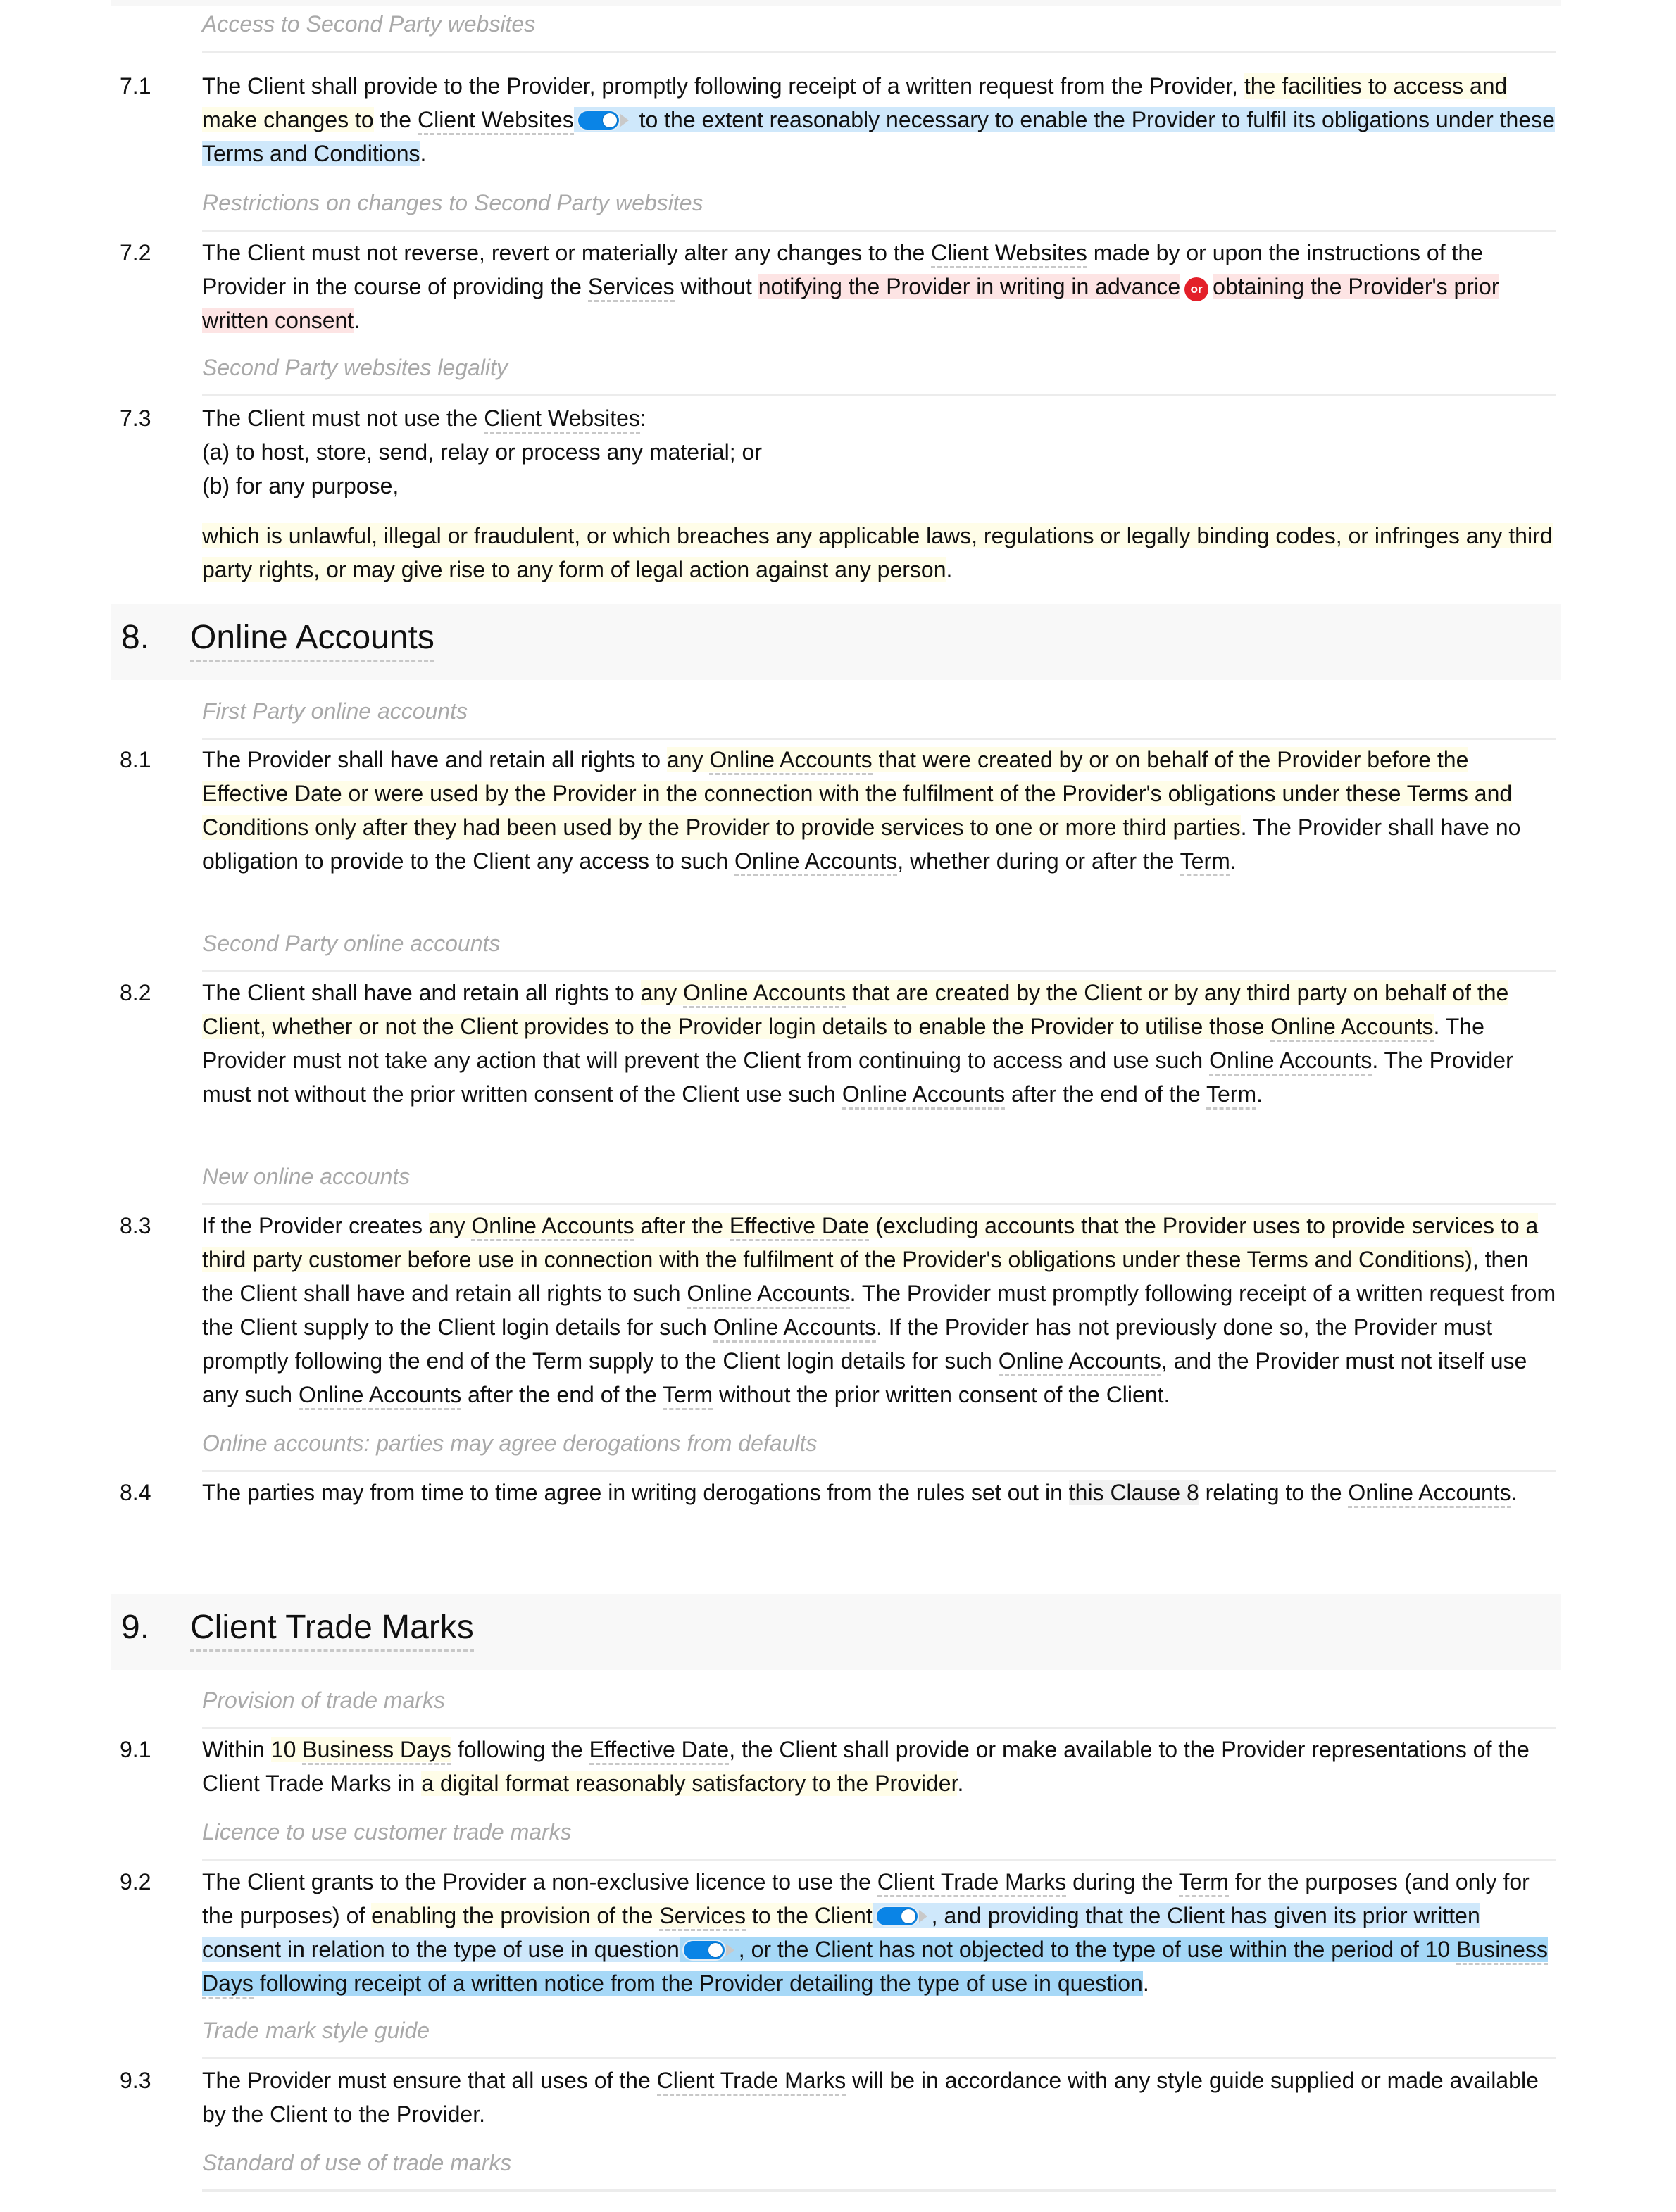  Describe the element at coordinates (343, 418) in the screenshot. I see `clause-text: The Client must not use the` at that location.